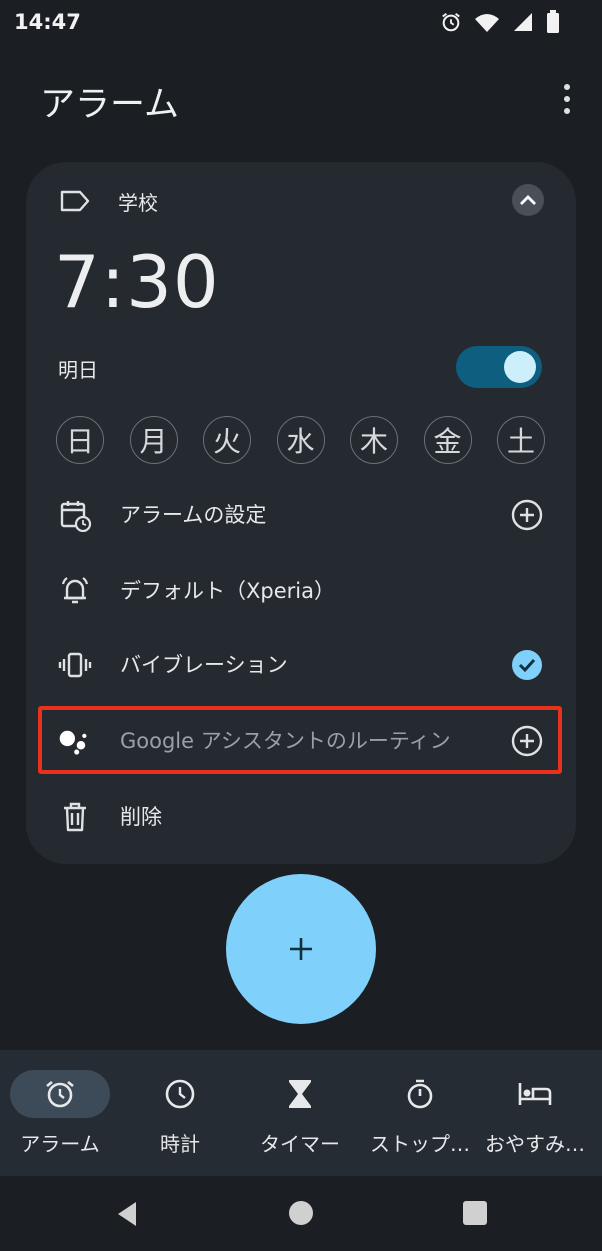 The image size is (602, 1251). I want to click on bell-ringing-icon, so click(75, 591).